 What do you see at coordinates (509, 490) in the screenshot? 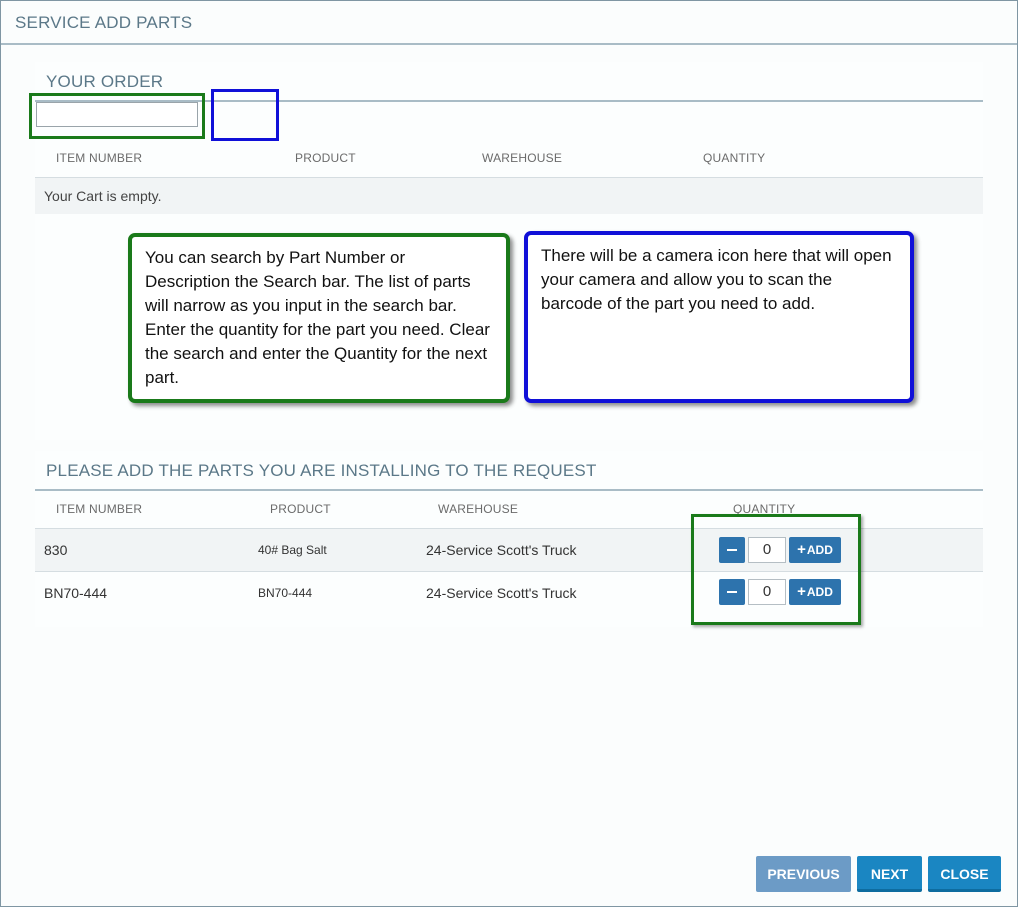
I see `parts-title-rule` at bounding box center [509, 490].